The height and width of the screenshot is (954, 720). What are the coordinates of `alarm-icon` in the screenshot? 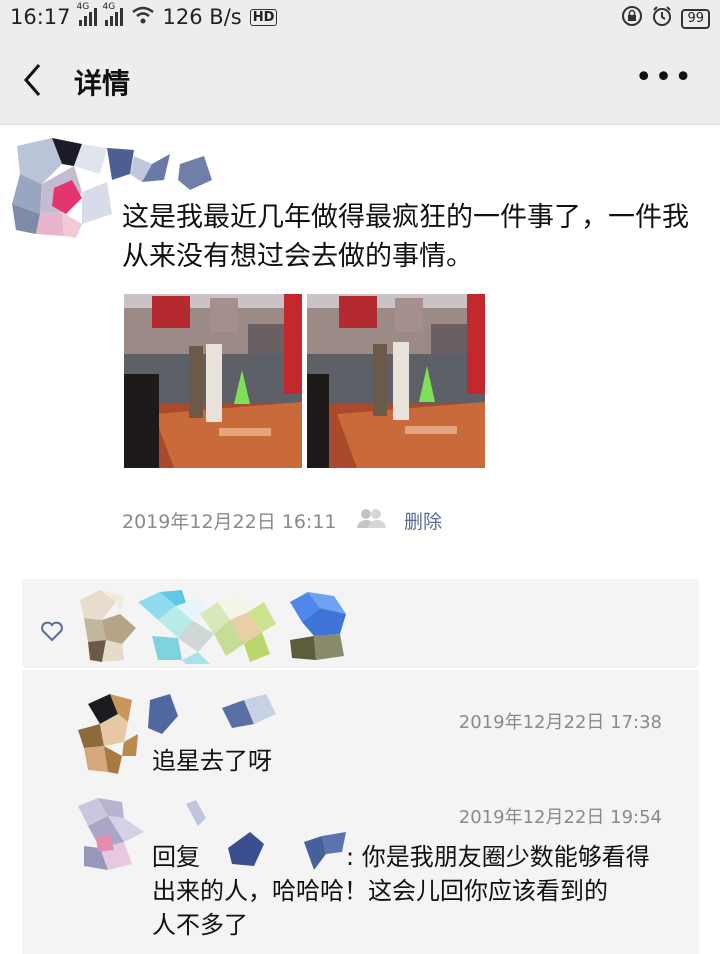 It's located at (662, 18).